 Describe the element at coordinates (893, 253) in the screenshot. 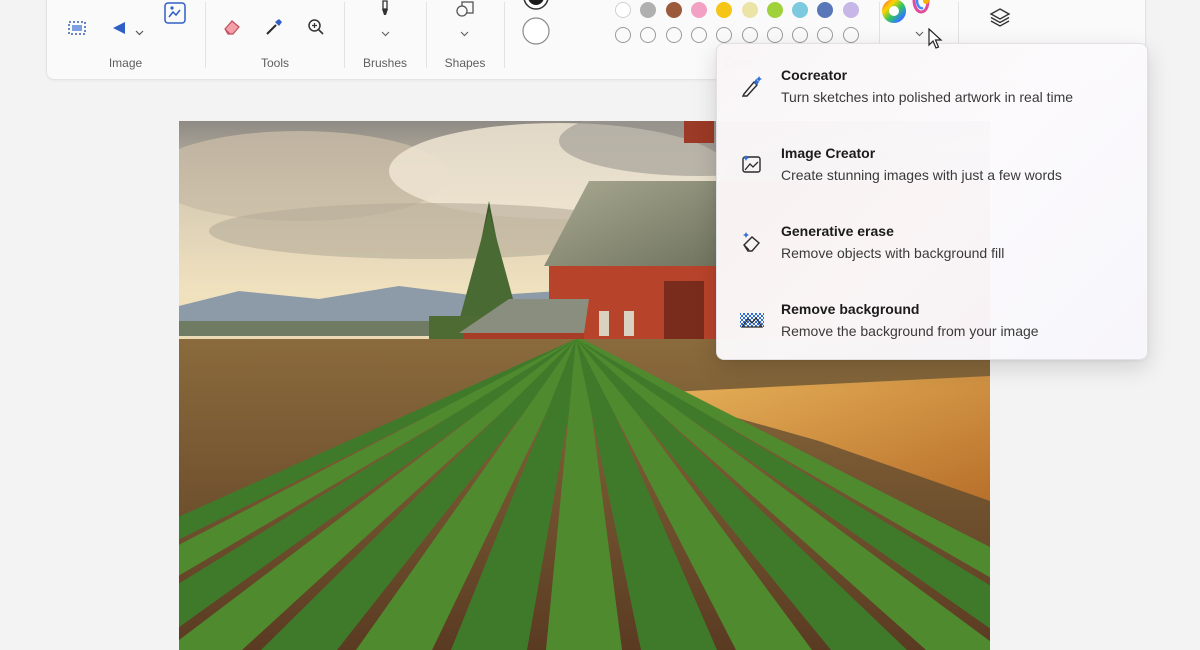

I see `menu-item-description: Remove objects with background fill` at that location.